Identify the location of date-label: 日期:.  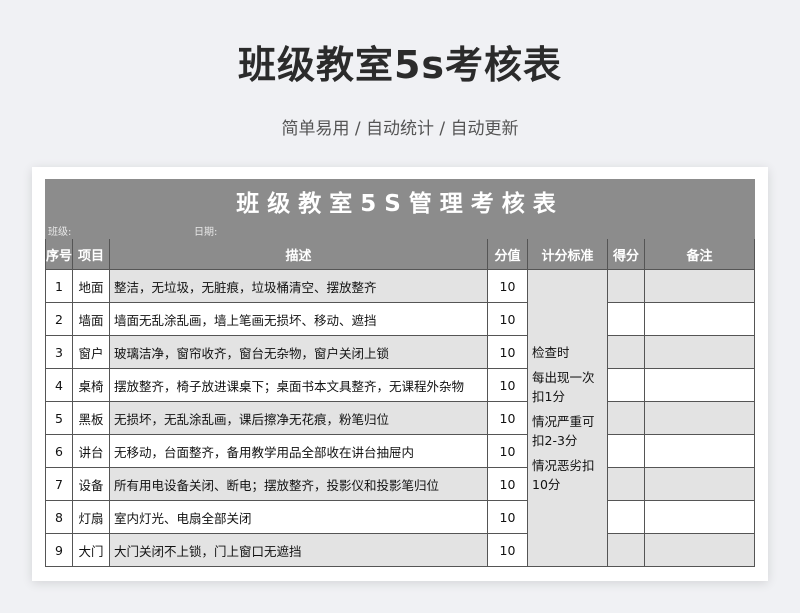
(206, 232).